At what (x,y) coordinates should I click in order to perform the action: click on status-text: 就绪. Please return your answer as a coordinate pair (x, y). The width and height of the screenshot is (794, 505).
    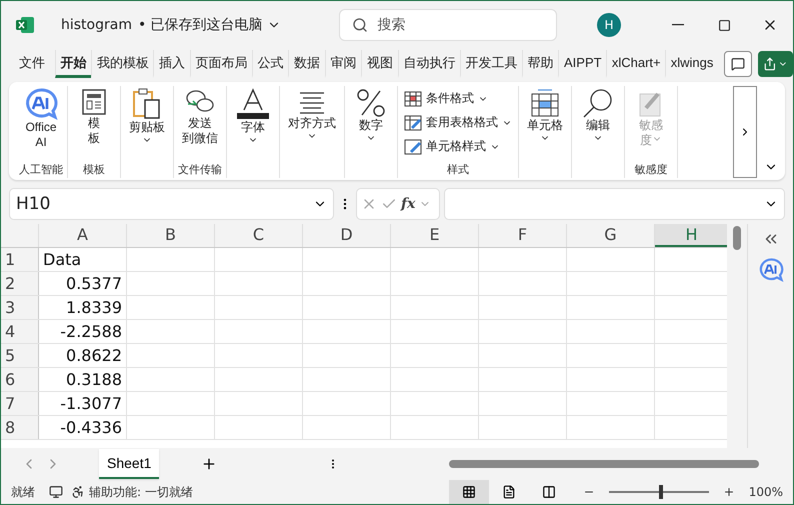
    Looking at the image, I should click on (23, 492).